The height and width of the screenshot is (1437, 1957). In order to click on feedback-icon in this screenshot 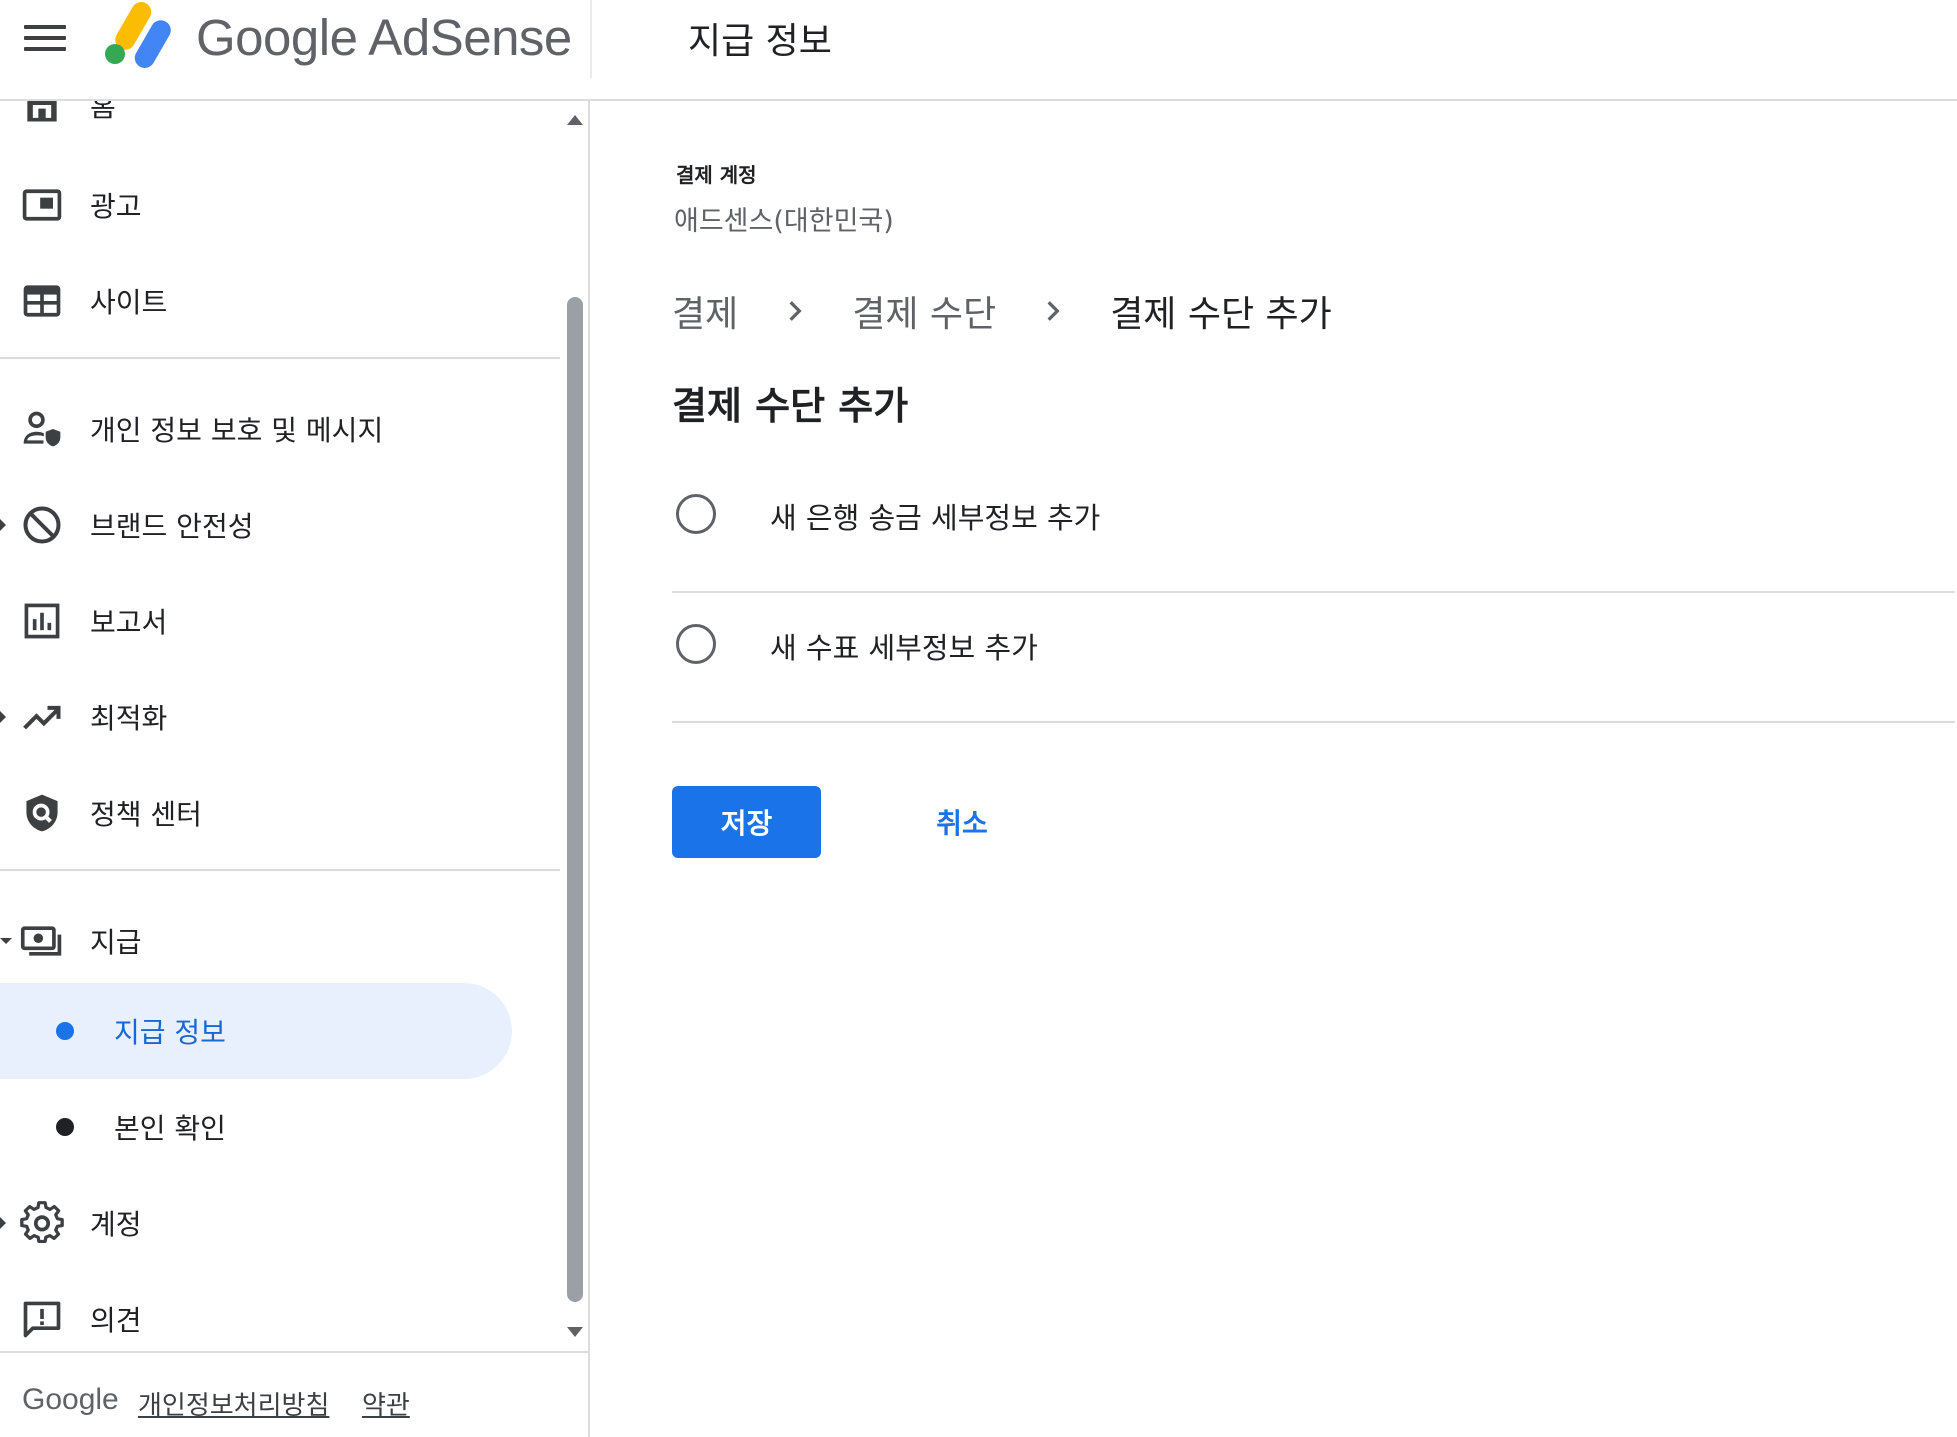, I will do `click(42, 1319)`.